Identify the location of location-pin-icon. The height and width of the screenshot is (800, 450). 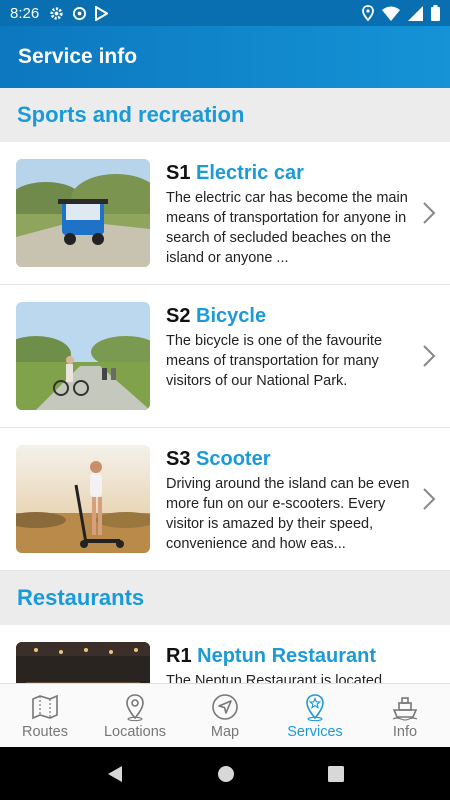
(135, 707).